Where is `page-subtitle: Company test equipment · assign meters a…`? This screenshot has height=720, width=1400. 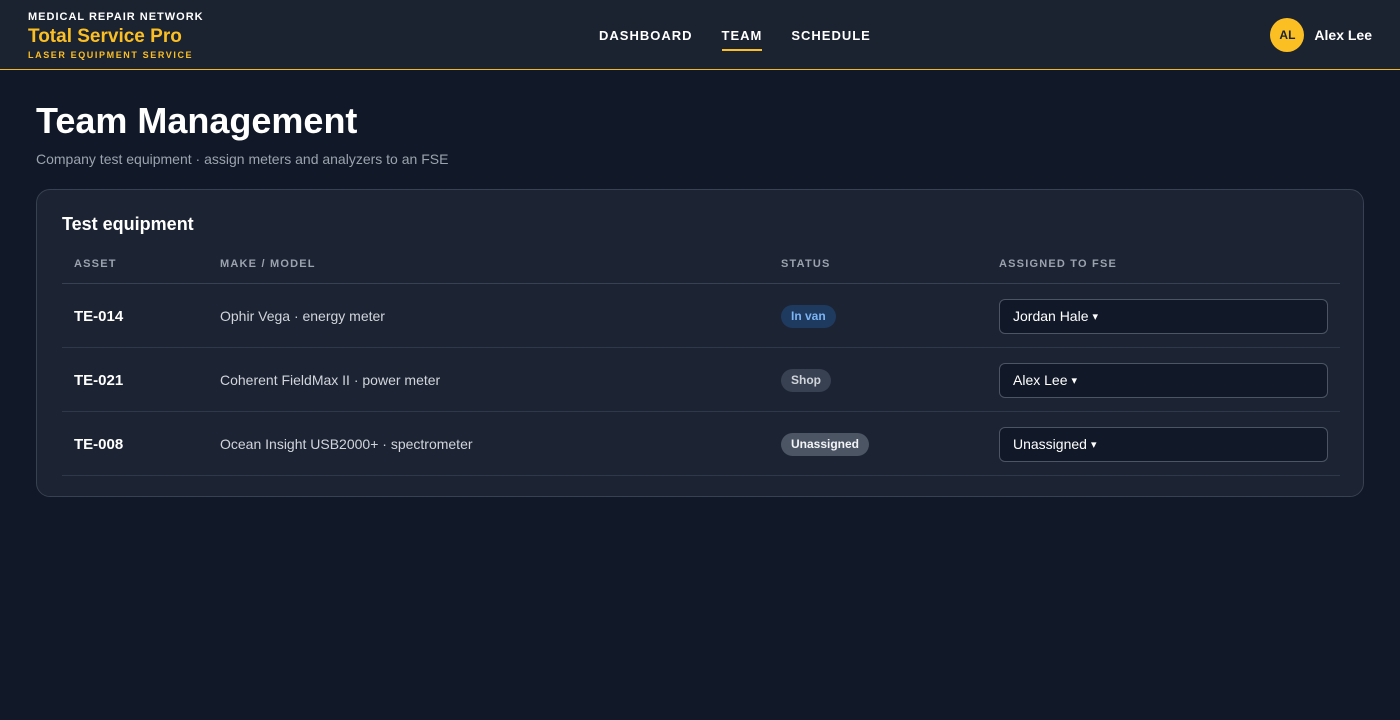 page-subtitle: Company test equipment · assign meters a… is located at coordinates (242, 159).